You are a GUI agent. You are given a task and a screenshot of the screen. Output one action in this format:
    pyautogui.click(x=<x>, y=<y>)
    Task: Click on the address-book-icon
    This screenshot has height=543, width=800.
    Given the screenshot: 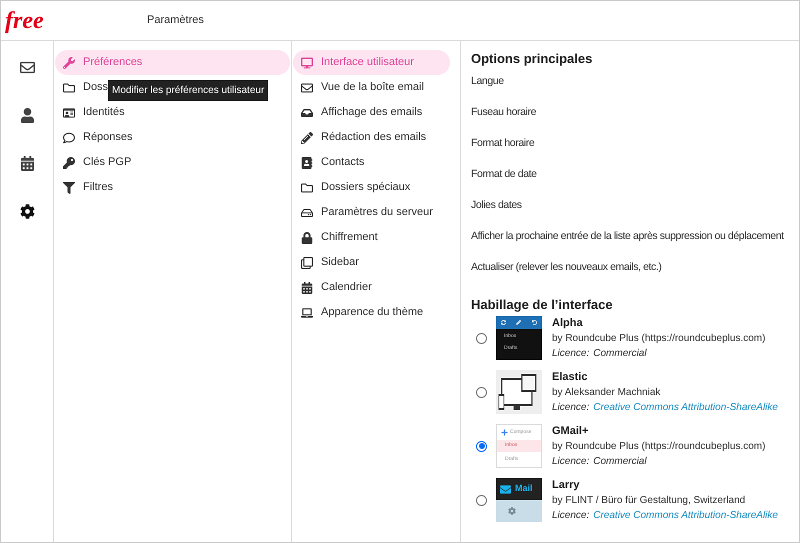 What is the action you would take?
    pyautogui.click(x=307, y=162)
    